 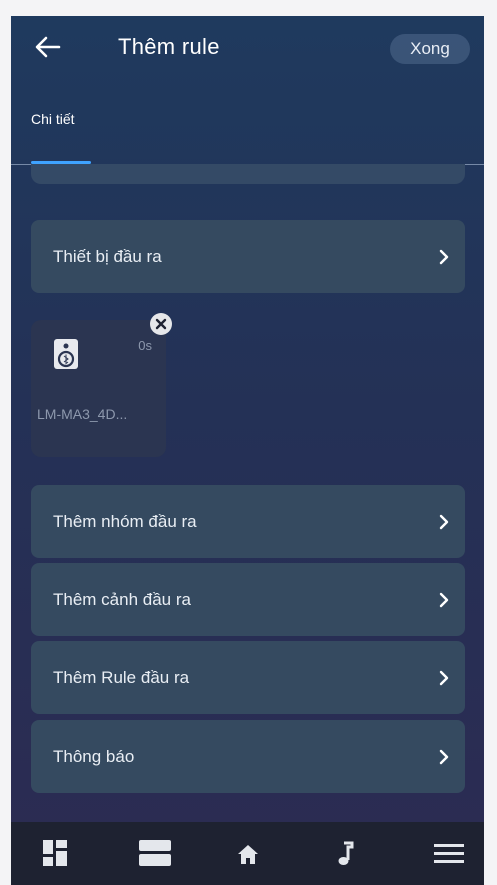 I want to click on devices-icon, so click(x=155, y=853).